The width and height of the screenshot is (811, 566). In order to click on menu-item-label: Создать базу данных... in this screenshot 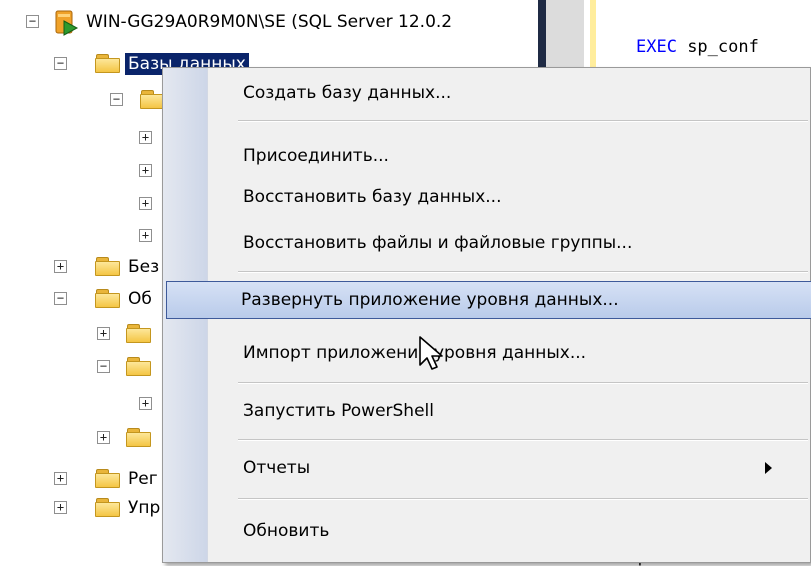, I will do `click(347, 93)`.